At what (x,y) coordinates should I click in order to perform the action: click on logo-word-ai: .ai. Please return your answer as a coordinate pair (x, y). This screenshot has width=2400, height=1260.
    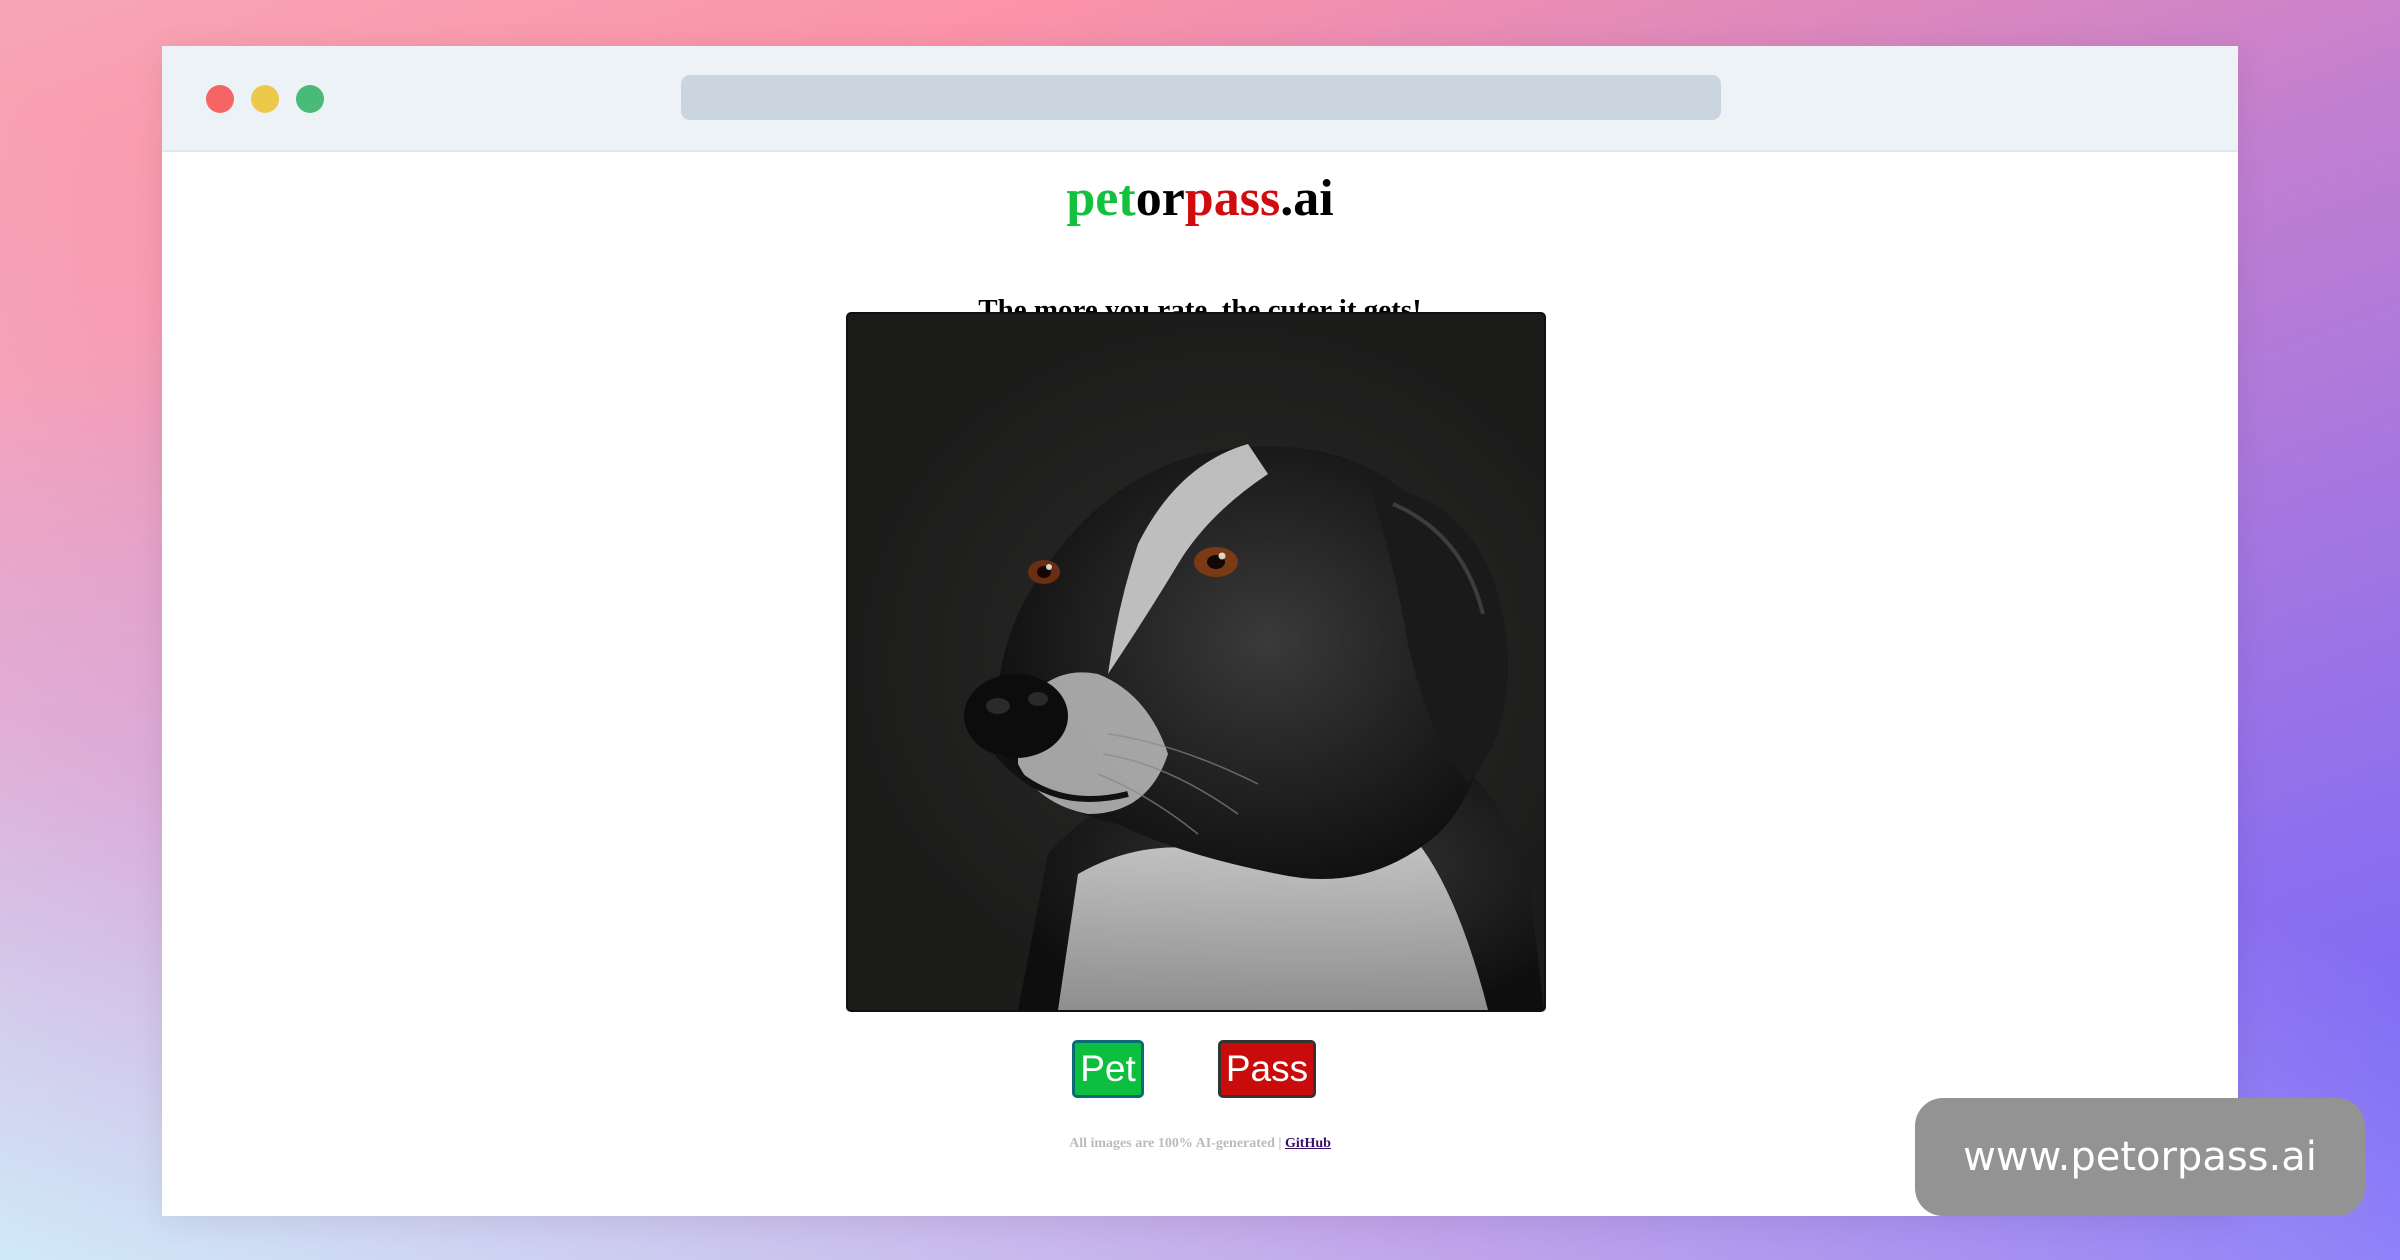
    Looking at the image, I should click on (1307, 198).